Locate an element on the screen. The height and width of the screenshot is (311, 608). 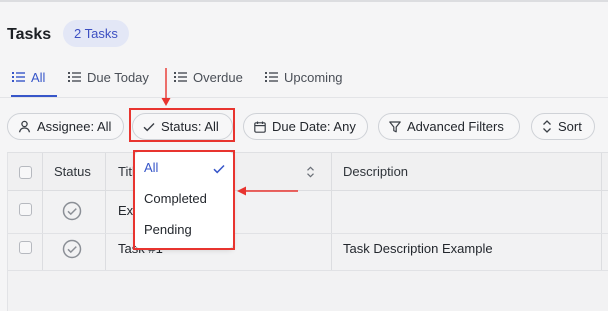
due-date-filter-label: Due Date: Any is located at coordinates (314, 126).